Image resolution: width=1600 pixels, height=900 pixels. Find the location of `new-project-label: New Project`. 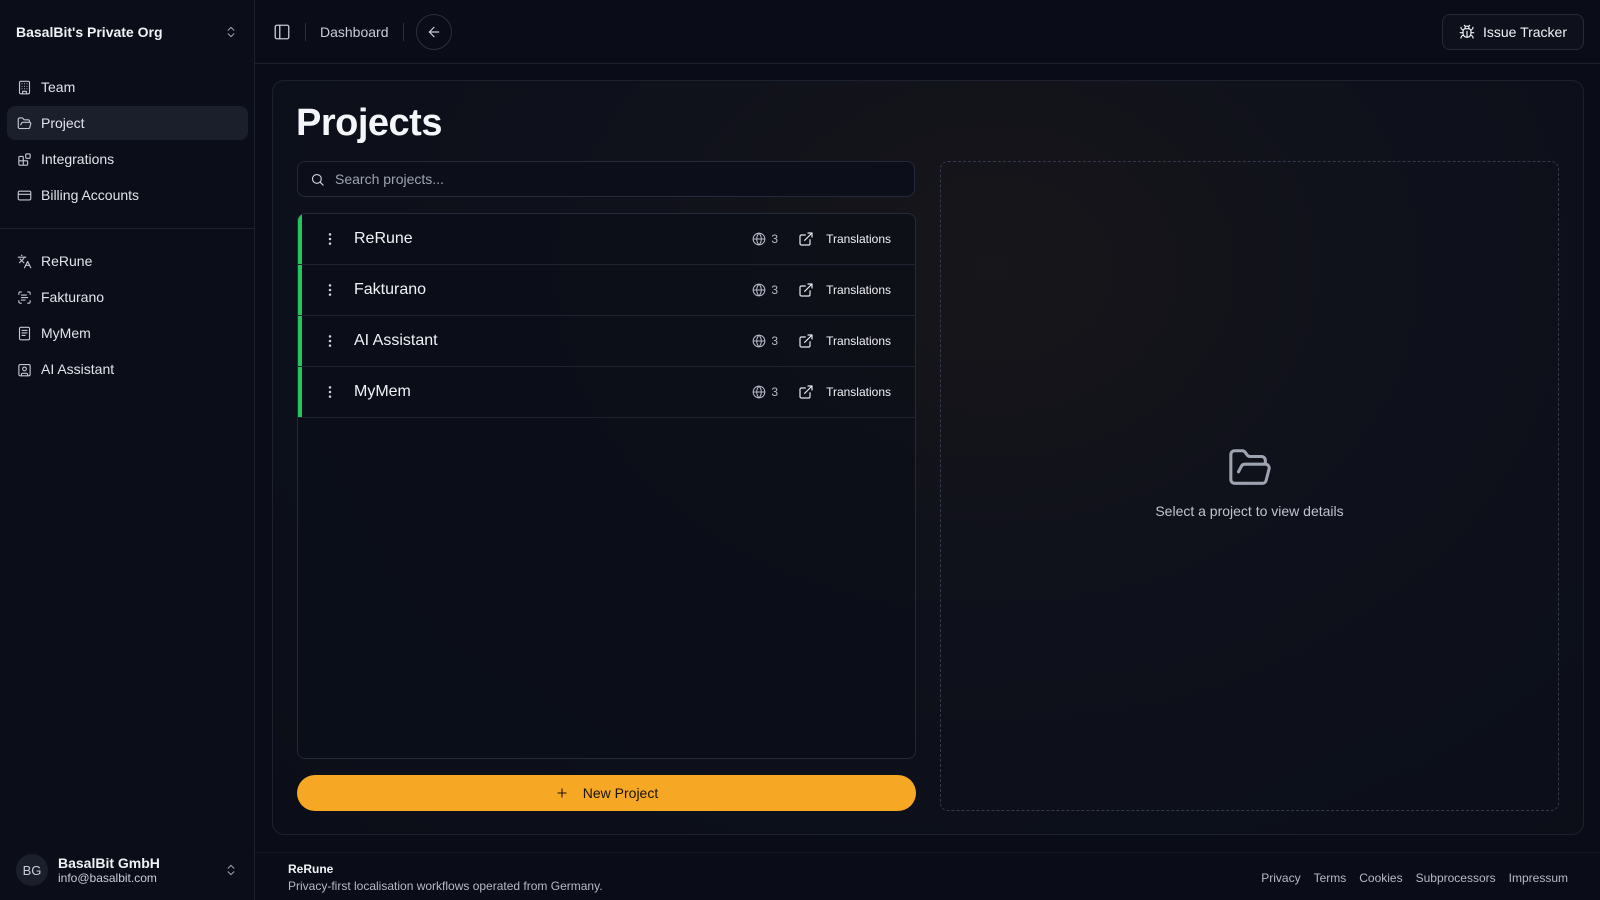

new-project-label: New Project is located at coordinates (620, 793).